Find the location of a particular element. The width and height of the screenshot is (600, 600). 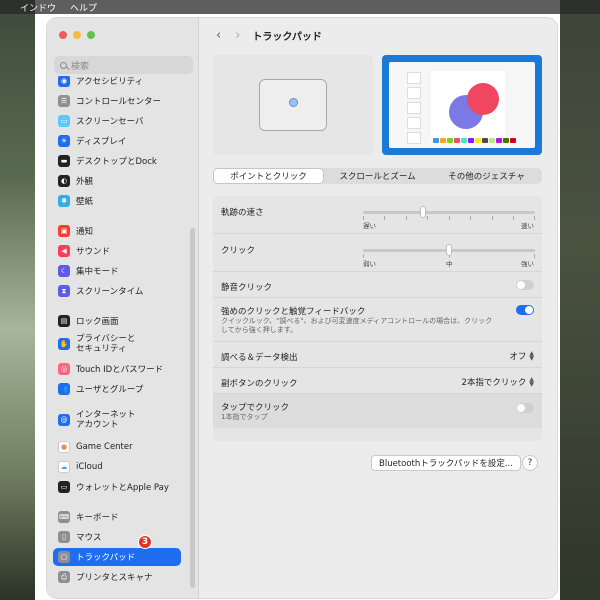

sidebar-item-trackpad: ▢ トラックパッド is located at coordinates (117, 557).